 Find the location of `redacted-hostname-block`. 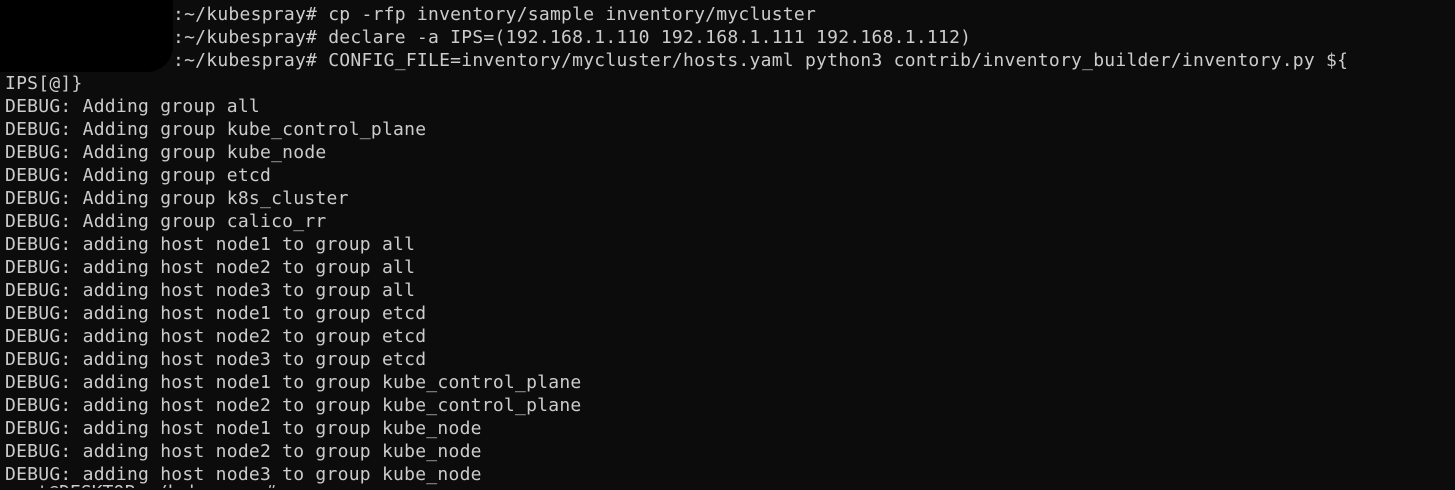

redacted-hostname-block is located at coordinates (86, 36).